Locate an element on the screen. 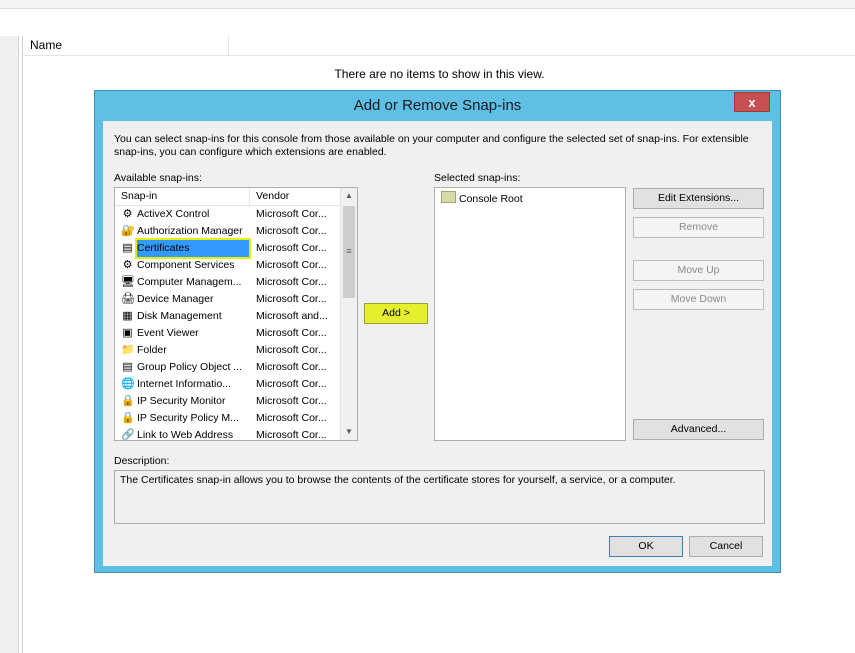 The image size is (855, 653). available-snapins-label: Available snap-ins: is located at coordinates (158, 178).